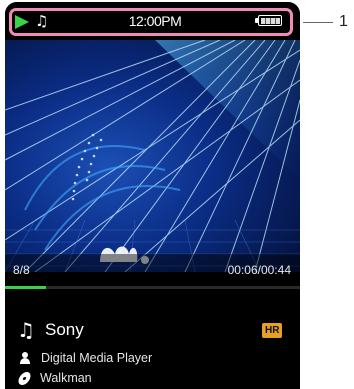 This screenshot has width=354, height=389. I want to click on hires-badge: HR, so click(272, 330).